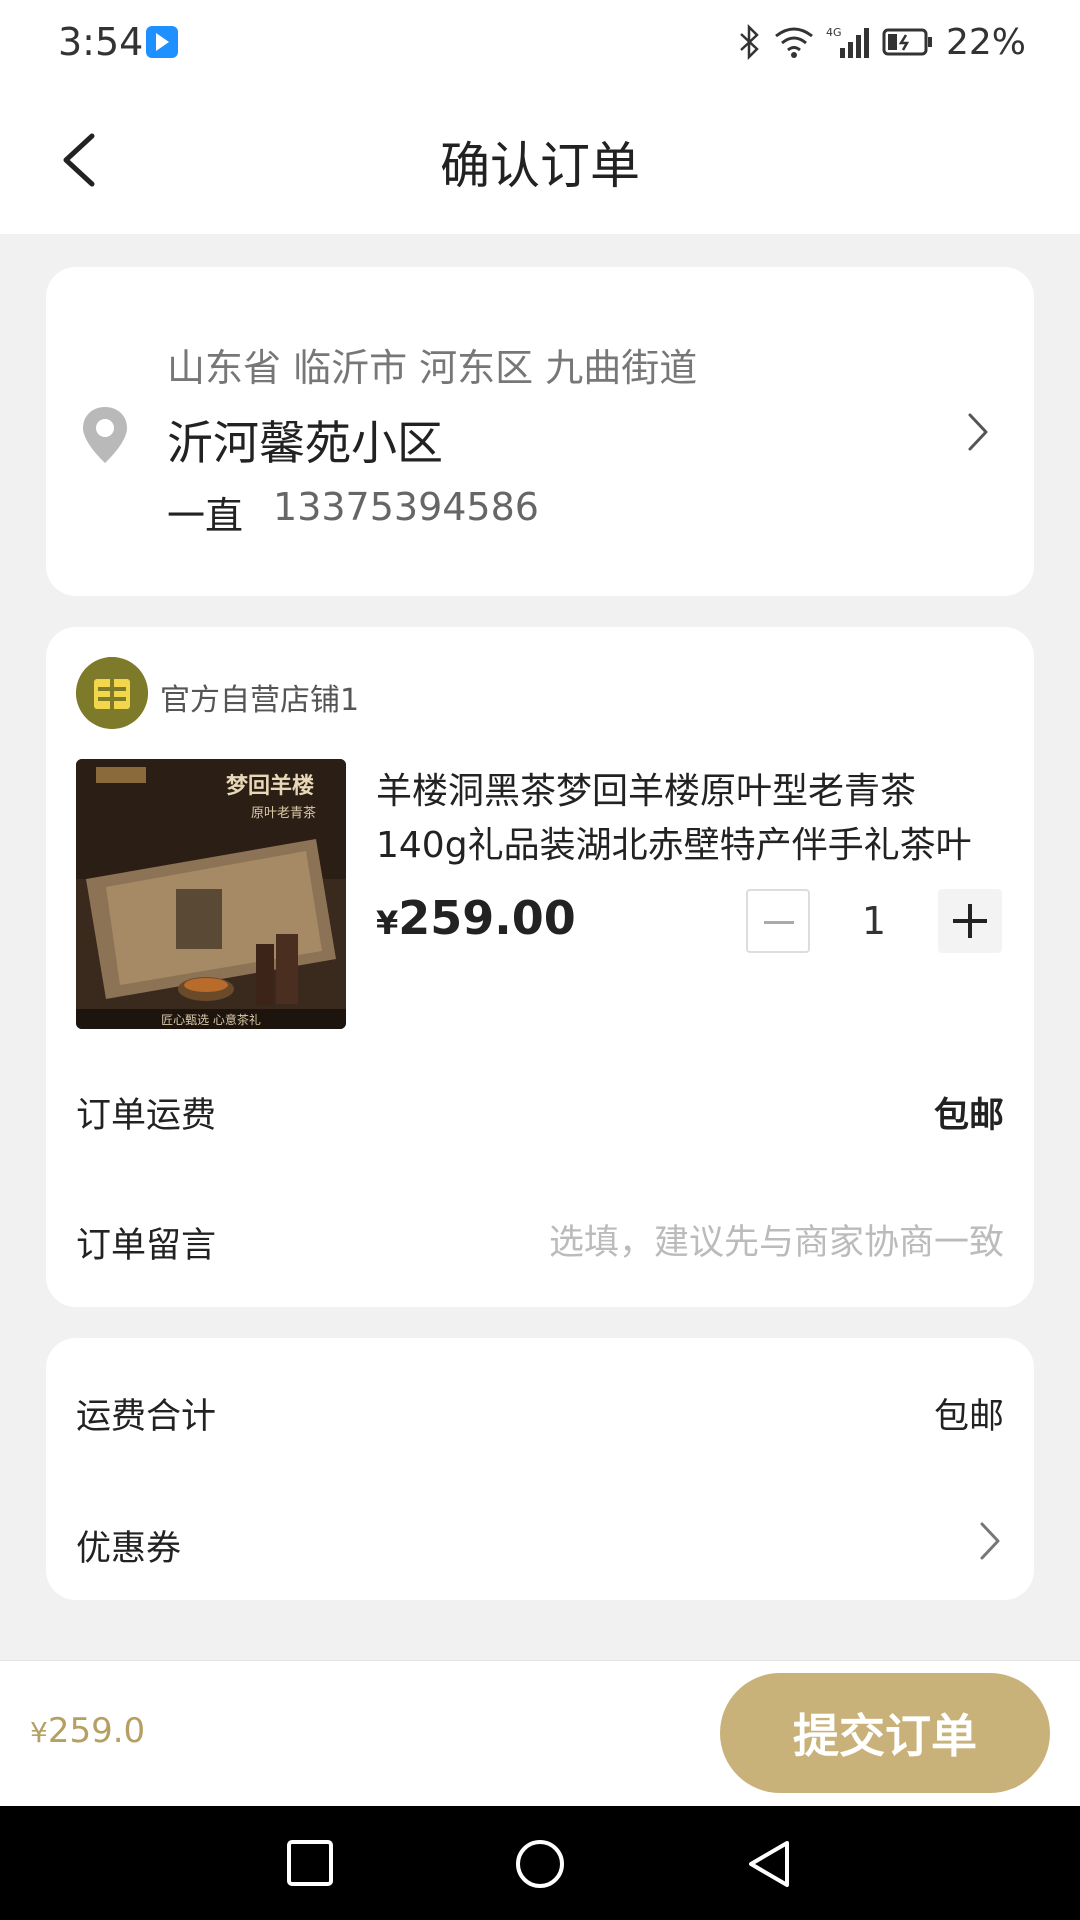 The width and height of the screenshot is (1080, 1920). What do you see at coordinates (968, 1417) in the screenshot?
I see `freight-total-value: 包邮` at bounding box center [968, 1417].